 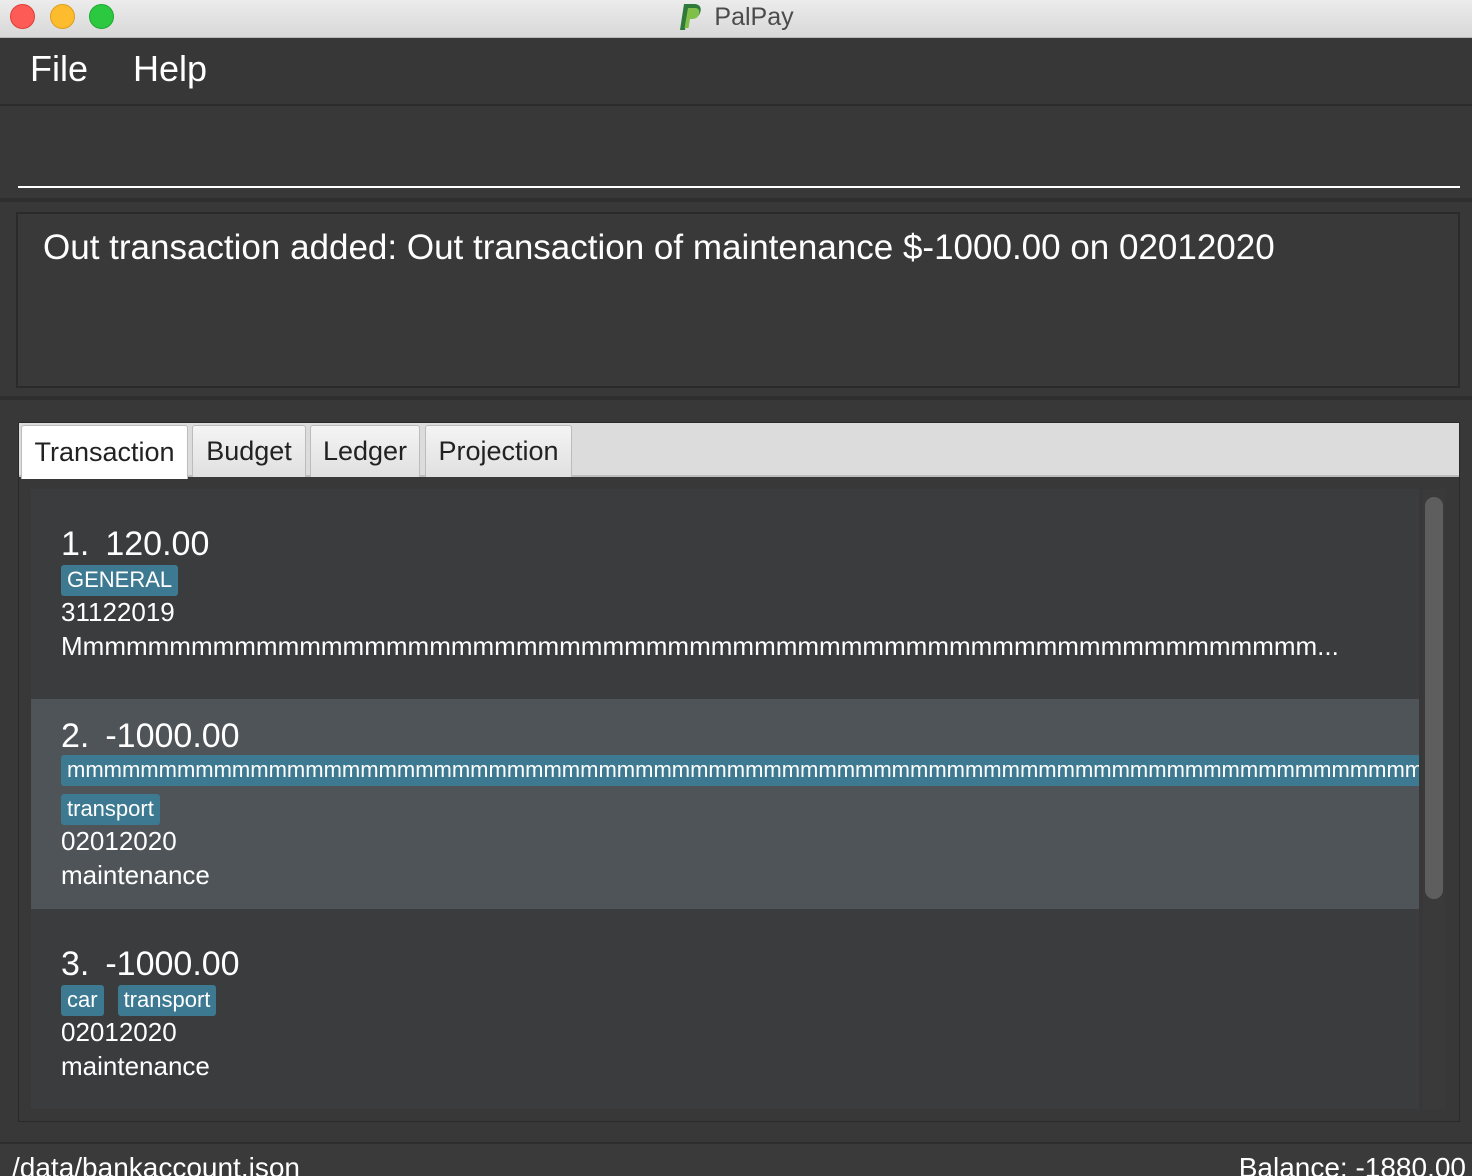 I want to click on app-title: PalPay, so click(x=736, y=17).